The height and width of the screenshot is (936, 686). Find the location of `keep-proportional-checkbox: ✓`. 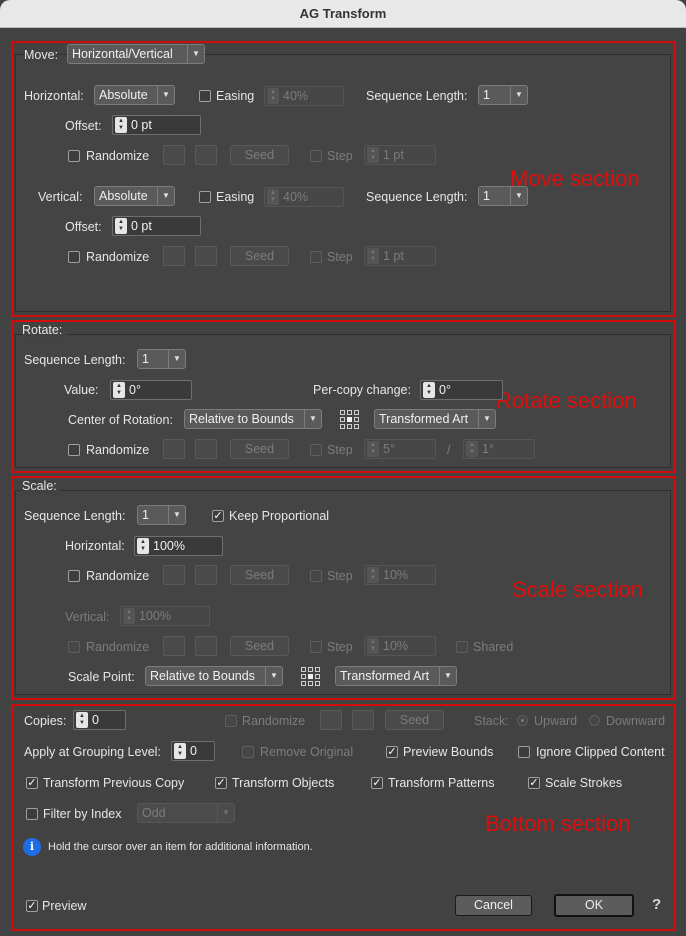

keep-proportional-checkbox: ✓ is located at coordinates (218, 516).